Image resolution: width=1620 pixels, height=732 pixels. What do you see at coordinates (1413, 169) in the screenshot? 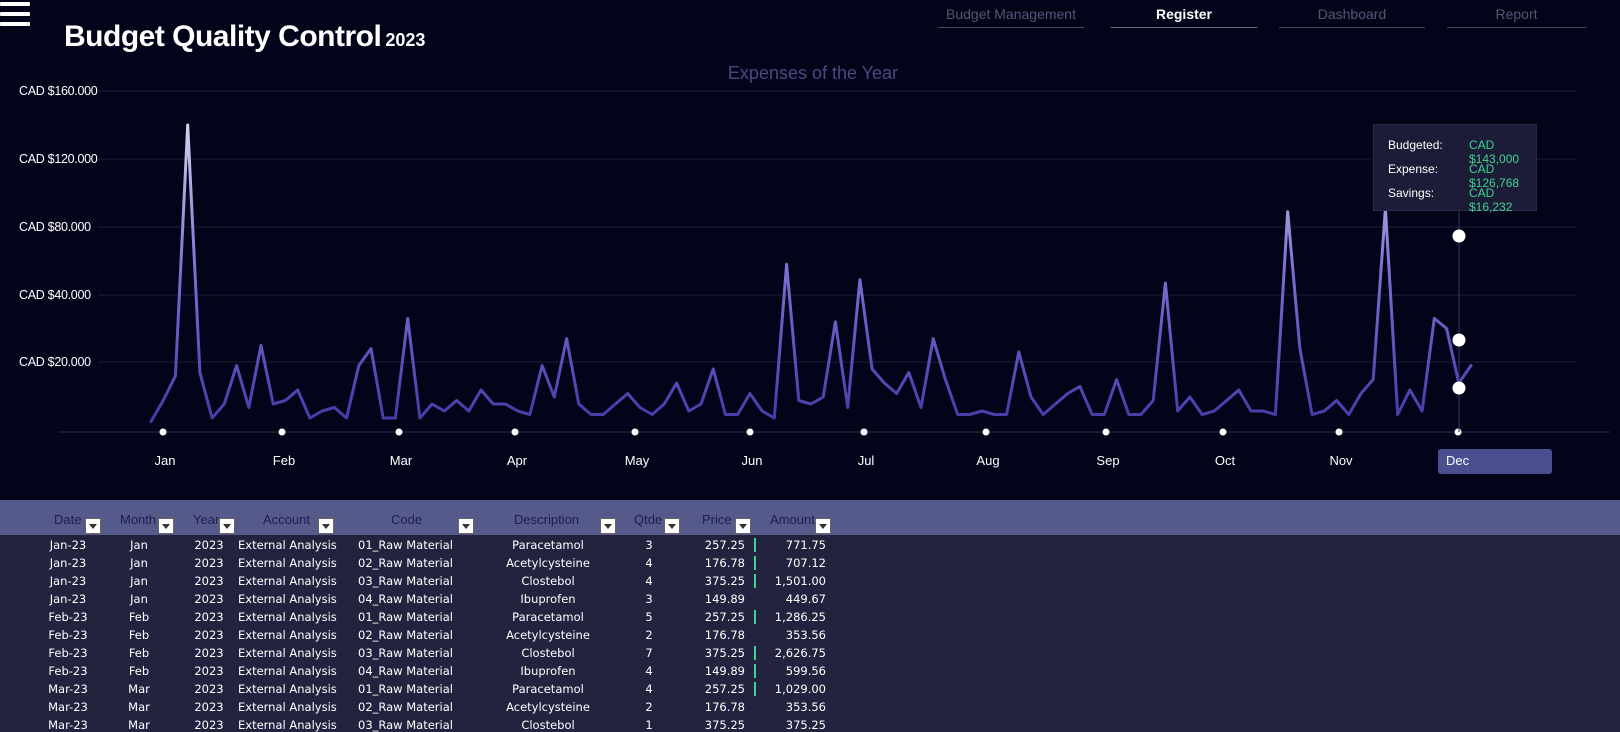
I see `tooltip-expense-label: Expense:` at bounding box center [1413, 169].